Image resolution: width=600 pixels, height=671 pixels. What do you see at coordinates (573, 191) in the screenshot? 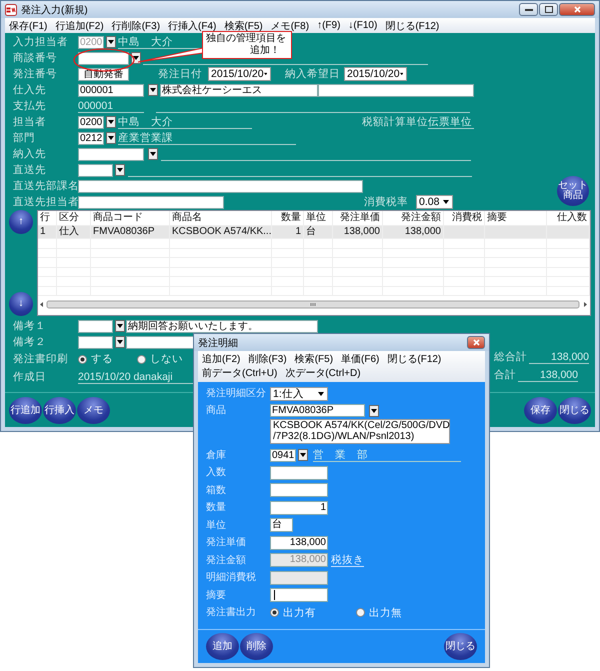
I see `round-button: セット商品` at bounding box center [573, 191].